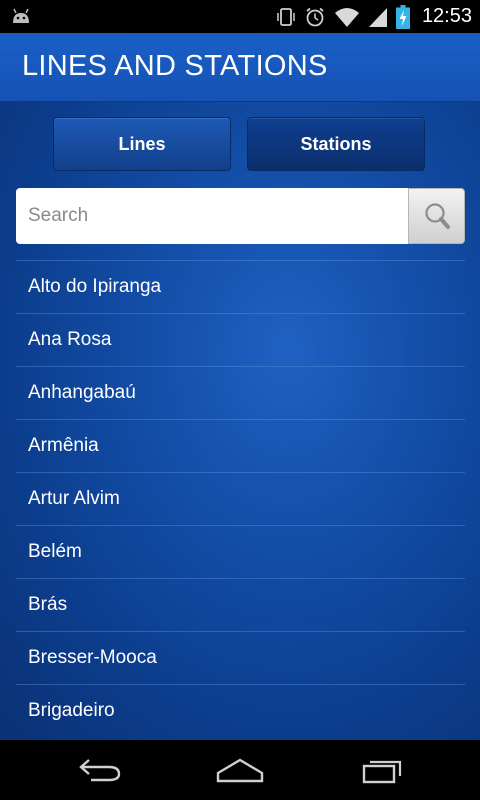 The height and width of the screenshot is (800, 480). I want to click on battery-charging-icon, so click(402, 16).